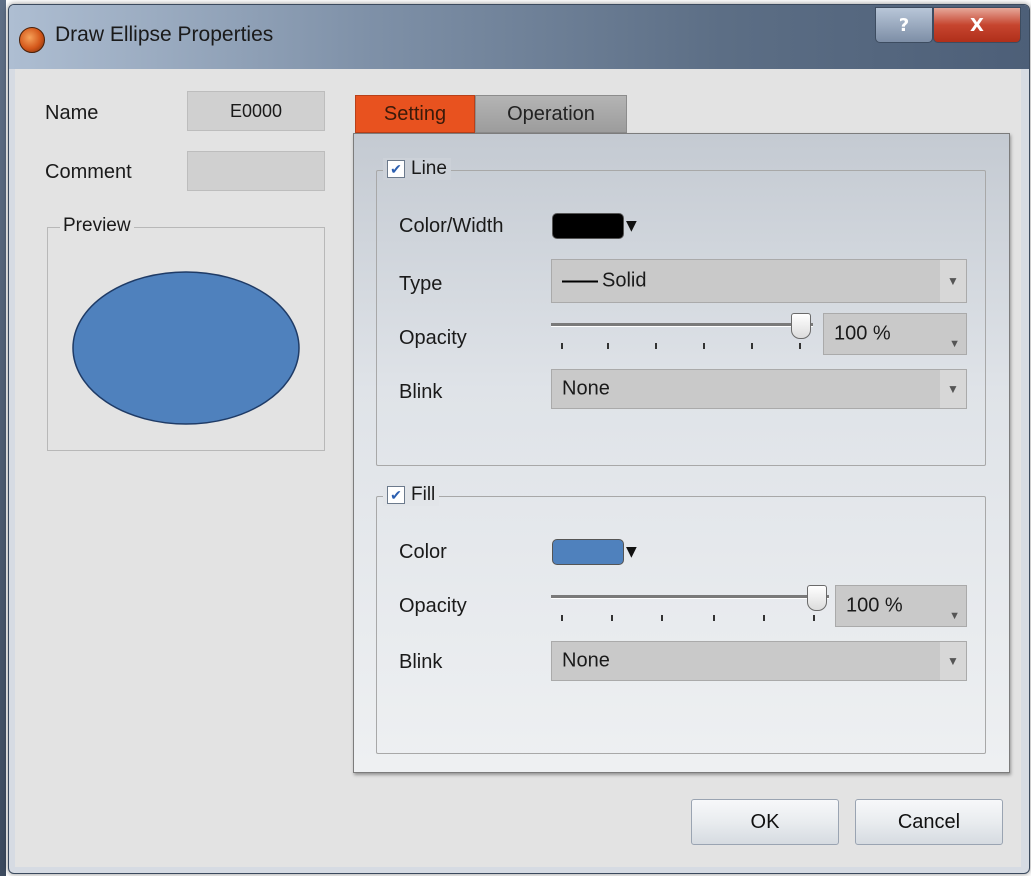 The image size is (1031, 876). Describe the element at coordinates (32, 40) in the screenshot. I see `app-icon` at that location.